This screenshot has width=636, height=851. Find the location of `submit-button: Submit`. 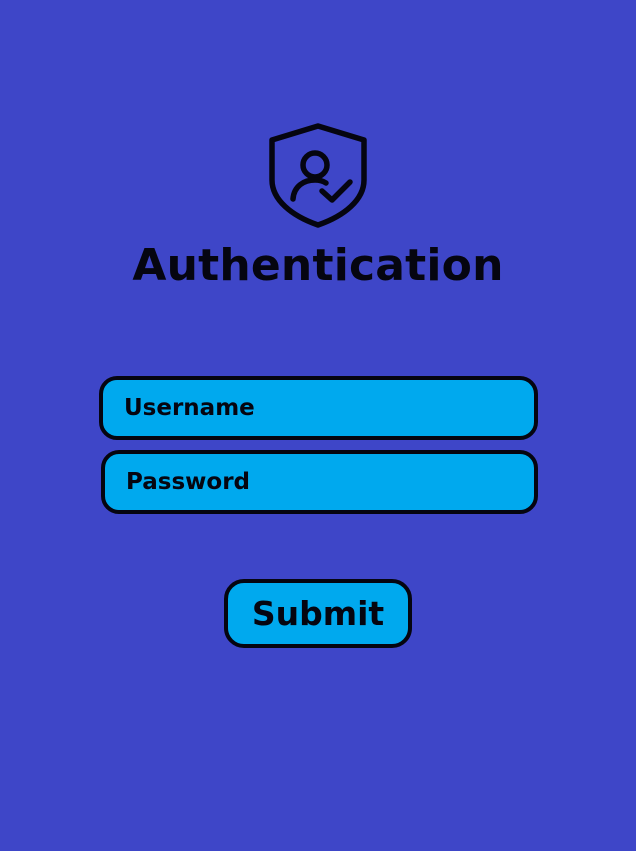

submit-button: Submit is located at coordinates (318, 613).